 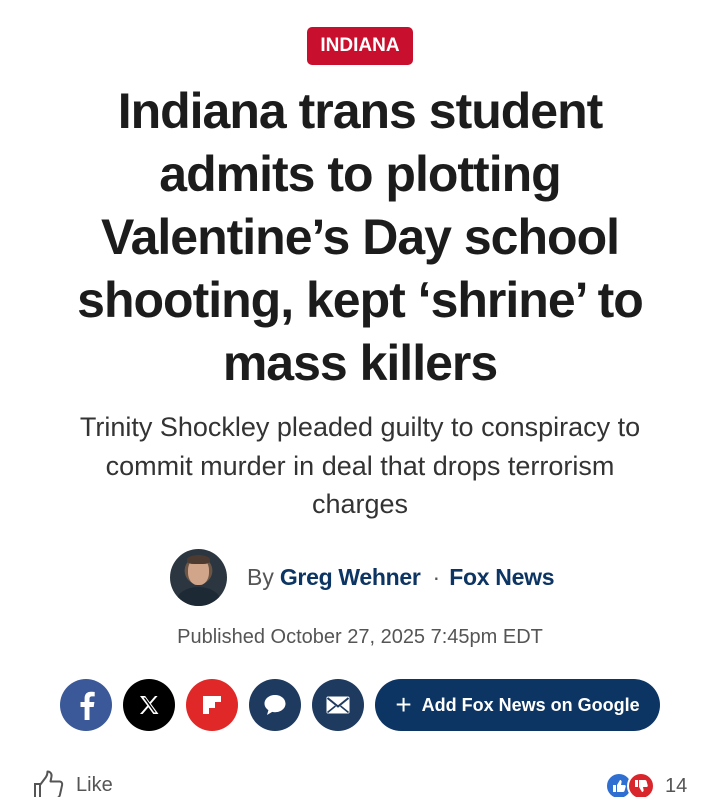 I want to click on email-icon, so click(x=338, y=705).